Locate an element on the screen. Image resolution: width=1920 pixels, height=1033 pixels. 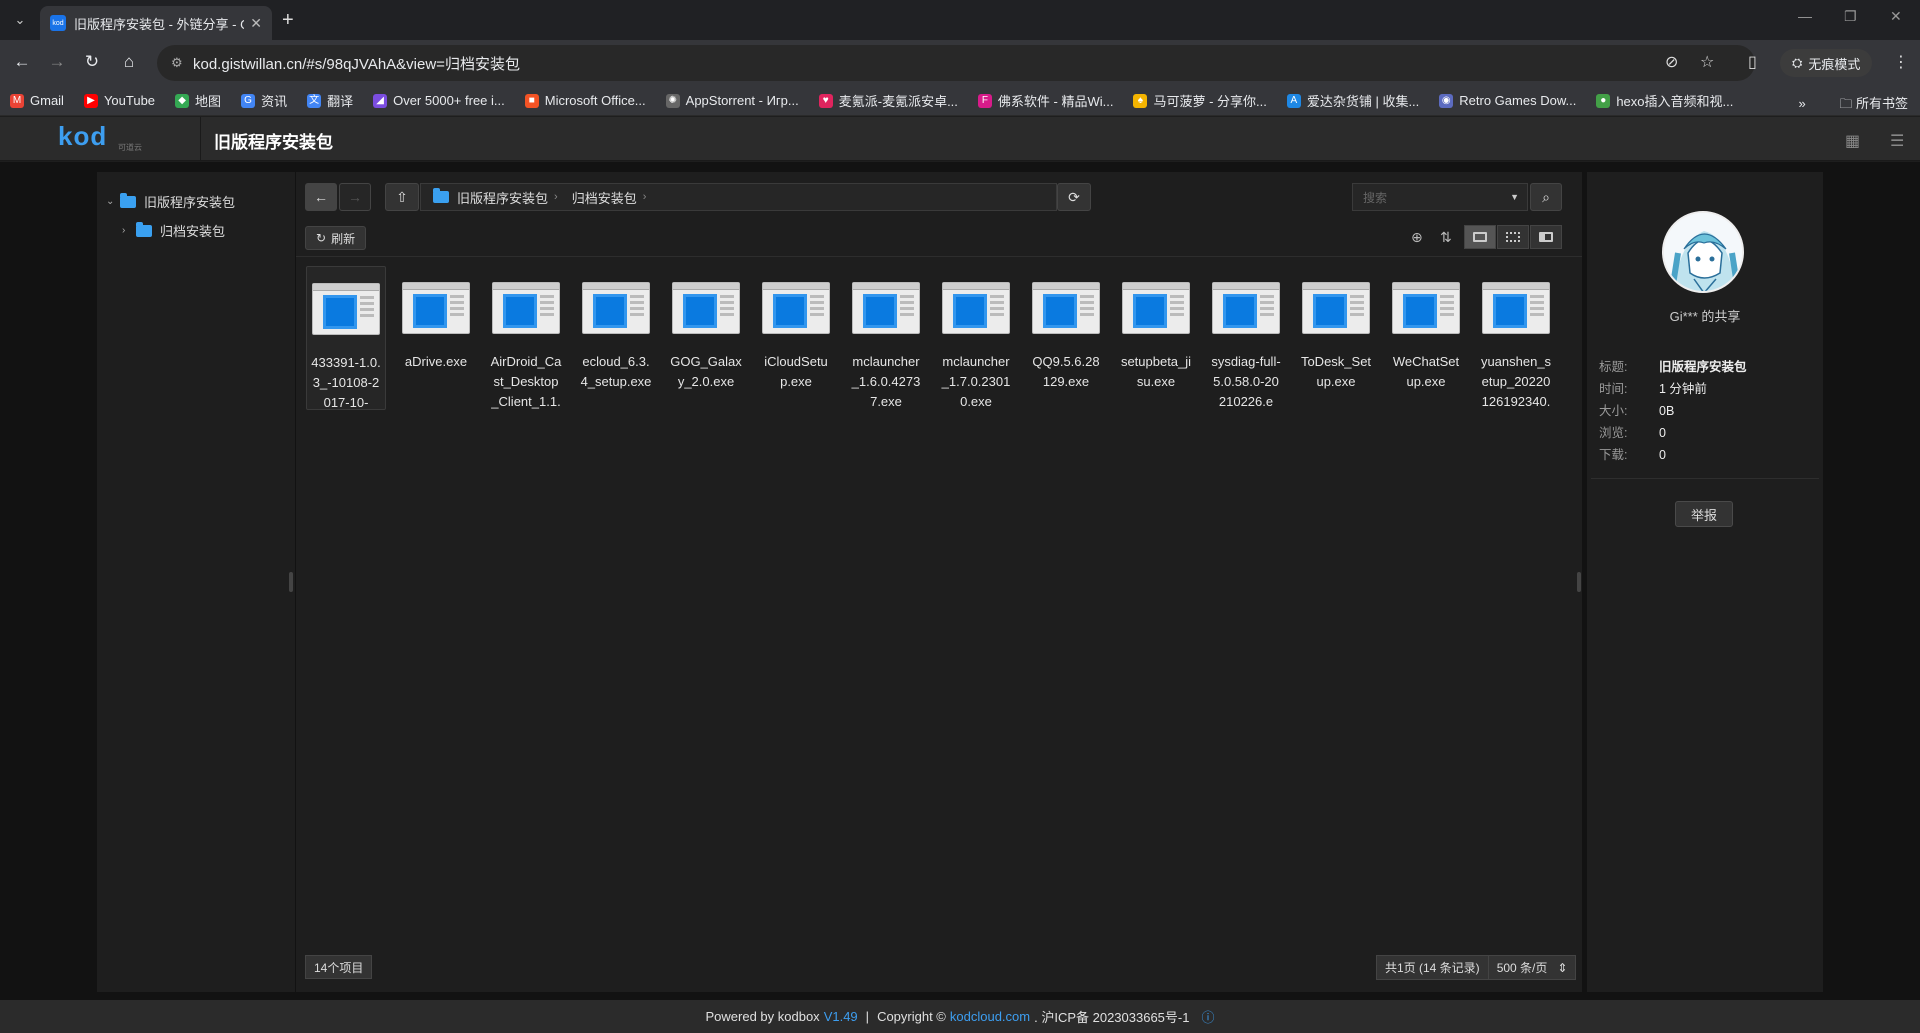
home-icon: ⌂ is located at coordinates (129, 62).